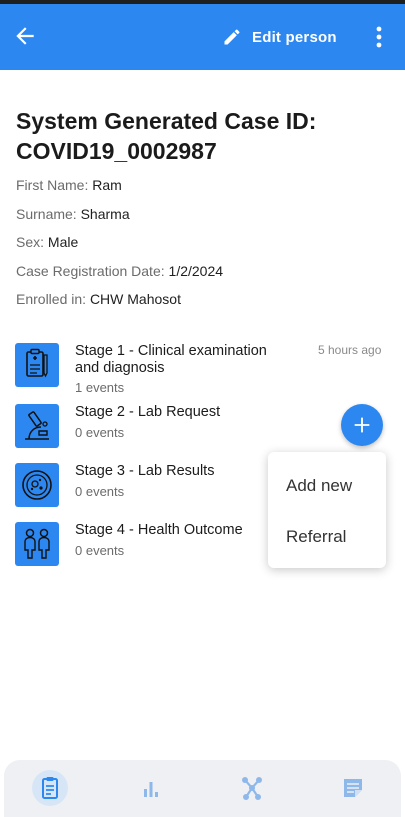 This screenshot has height=817, width=405. I want to click on attribute-registration-date: Case Registration Date: 1/2/2024, so click(119, 271).